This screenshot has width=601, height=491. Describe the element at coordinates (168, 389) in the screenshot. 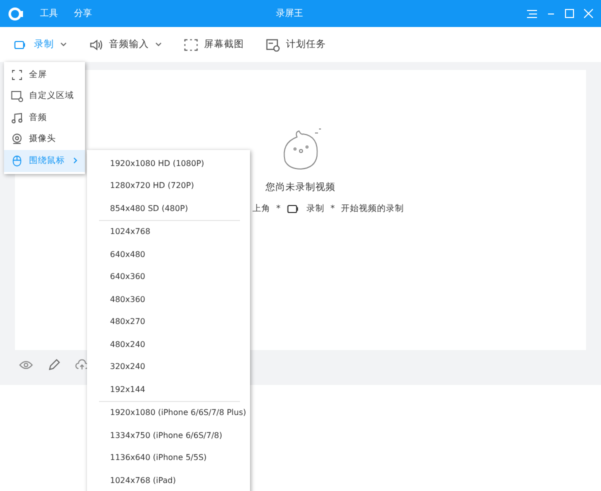

I see `menu-item: 192x144` at that location.